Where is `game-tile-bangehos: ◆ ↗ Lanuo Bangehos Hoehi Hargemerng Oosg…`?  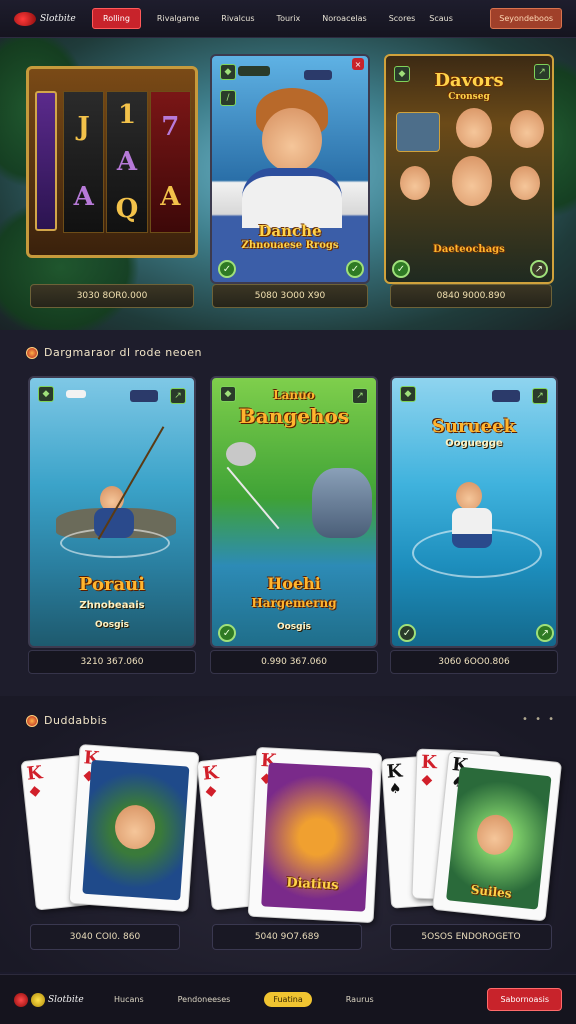
game-tile-bangehos: ◆ ↗ Lanuo Bangehos Hoehi Hargemerng Oosg… is located at coordinates (294, 512).